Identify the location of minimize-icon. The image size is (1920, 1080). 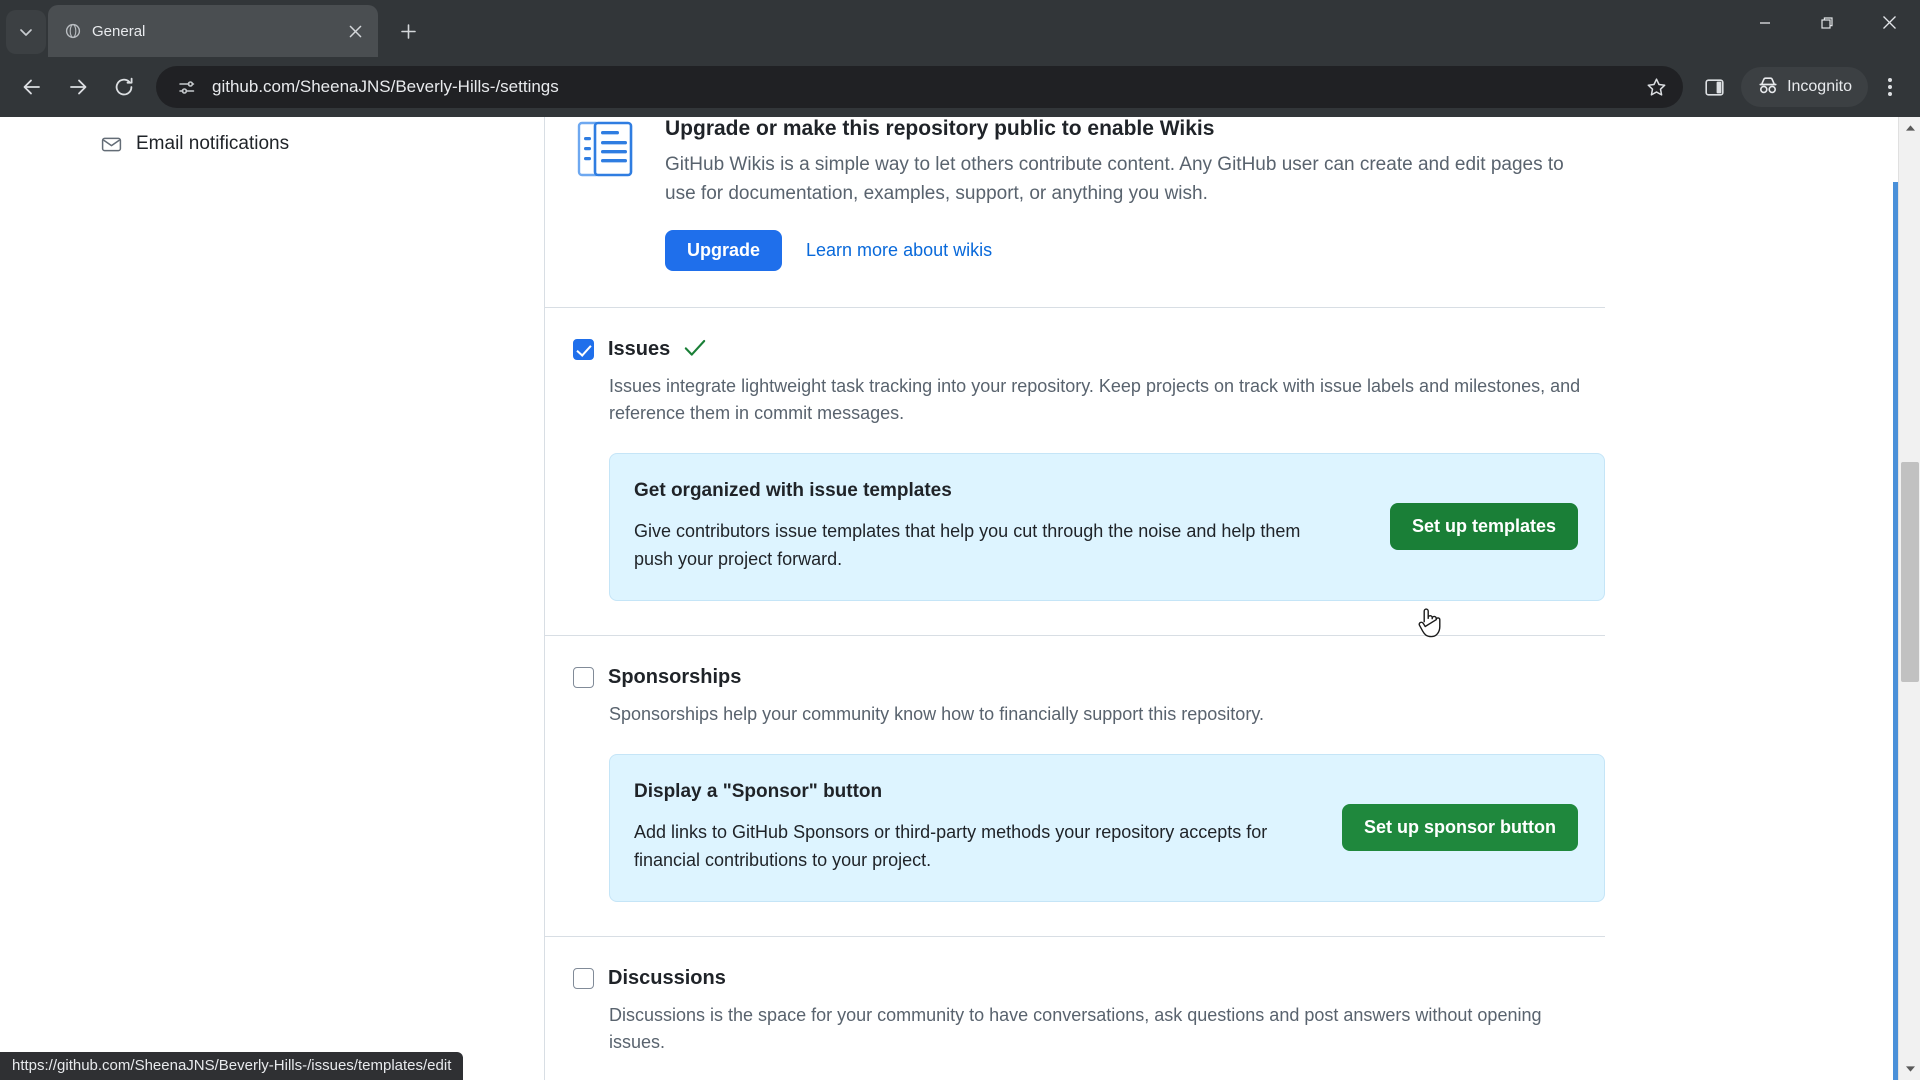
(1765, 22).